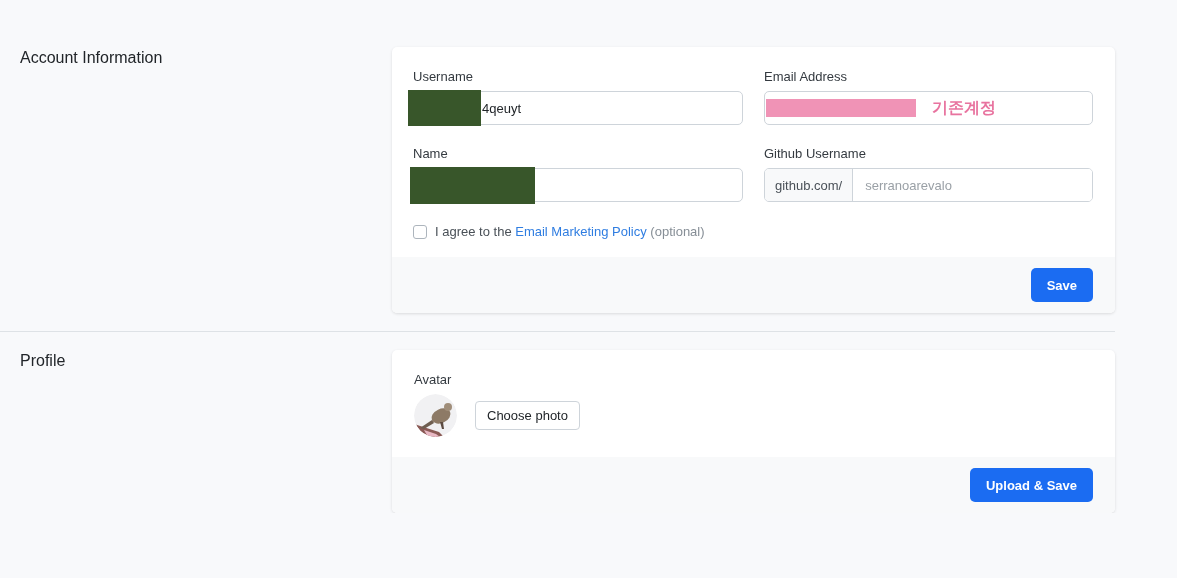 This screenshot has height=578, width=1177. Describe the element at coordinates (809, 185) in the screenshot. I see `url-prefix: github.com/` at that location.